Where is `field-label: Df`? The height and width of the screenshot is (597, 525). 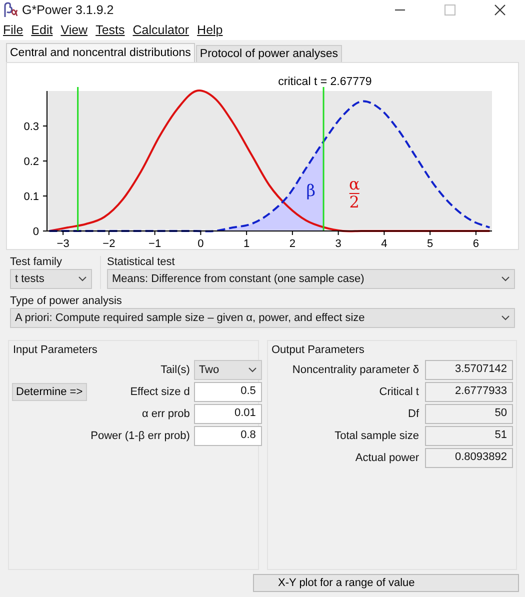
field-label: Df is located at coordinates (413, 414).